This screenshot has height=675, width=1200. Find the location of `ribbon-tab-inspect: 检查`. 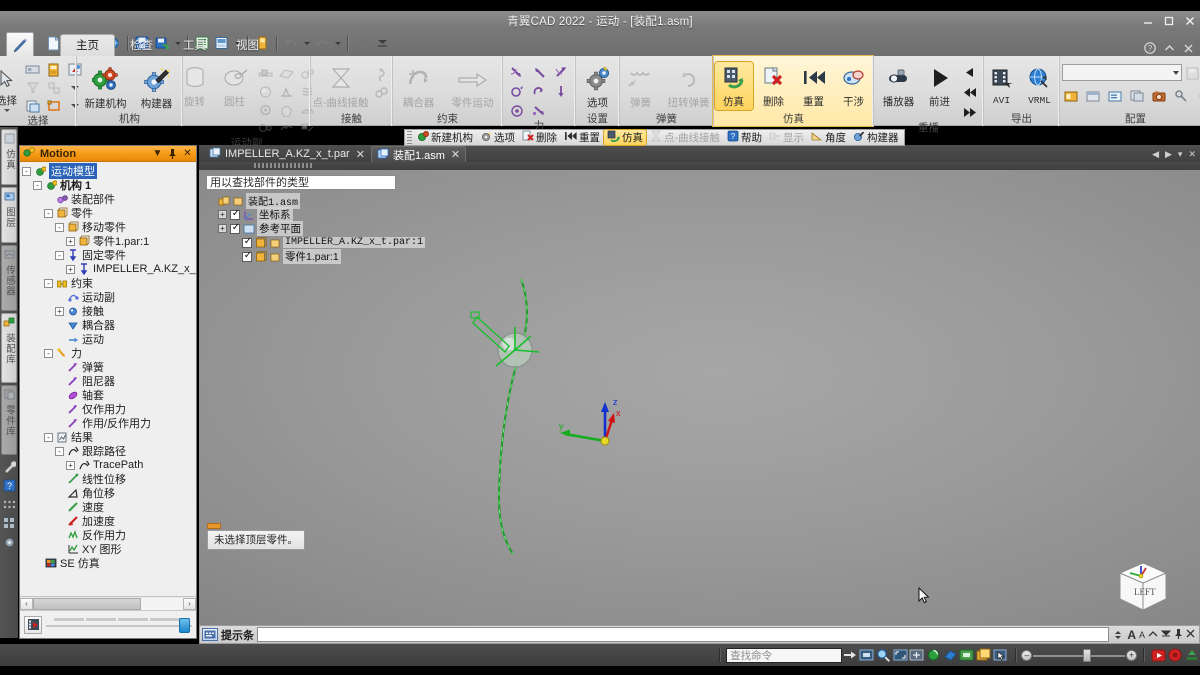

ribbon-tab-inspect: 检查 is located at coordinates (141, 45).